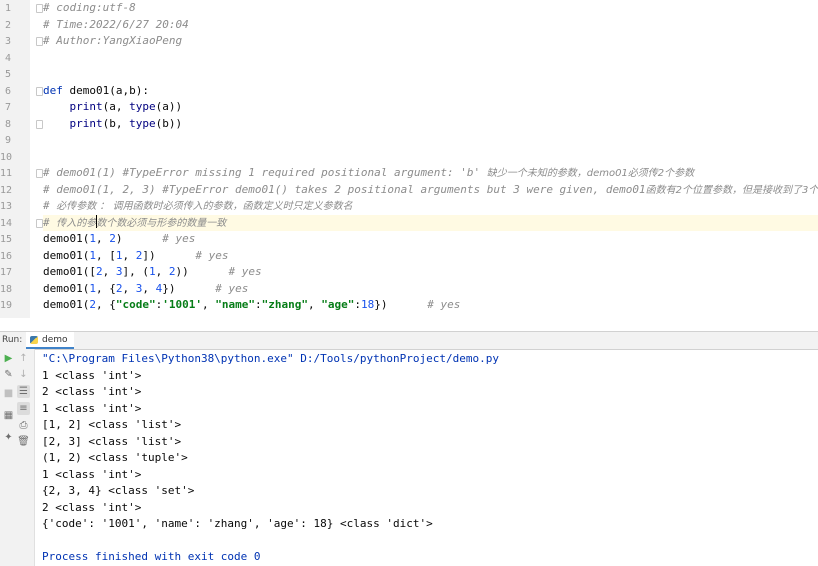 This screenshot has height=566, width=818. What do you see at coordinates (8, 437) in the screenshot?
I see `pin-icon: ✦` at bounding box center [8, 437].